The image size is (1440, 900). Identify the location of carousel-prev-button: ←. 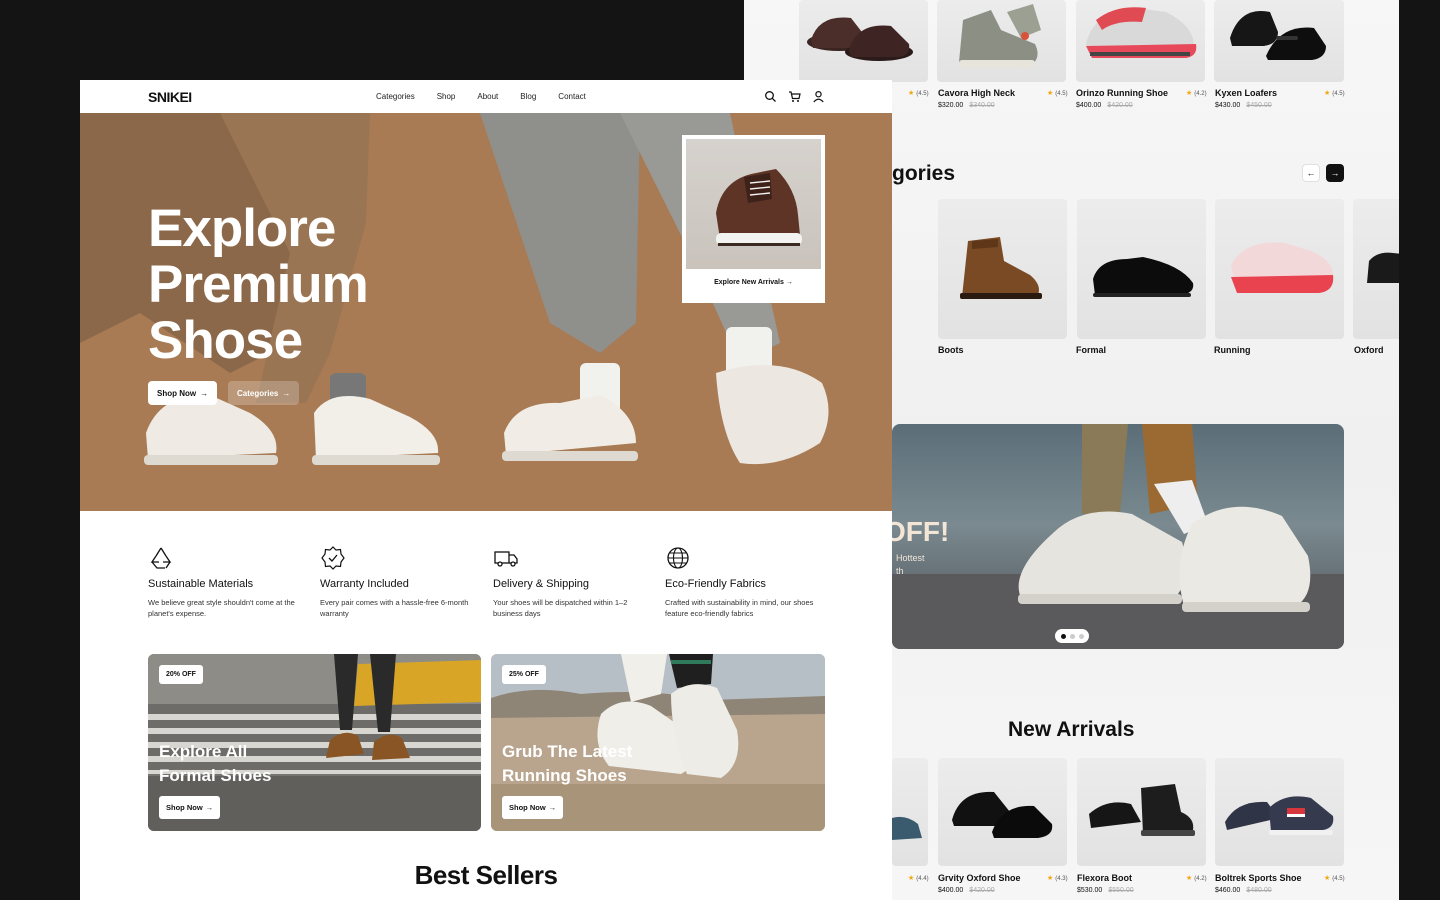
(1311, 173).